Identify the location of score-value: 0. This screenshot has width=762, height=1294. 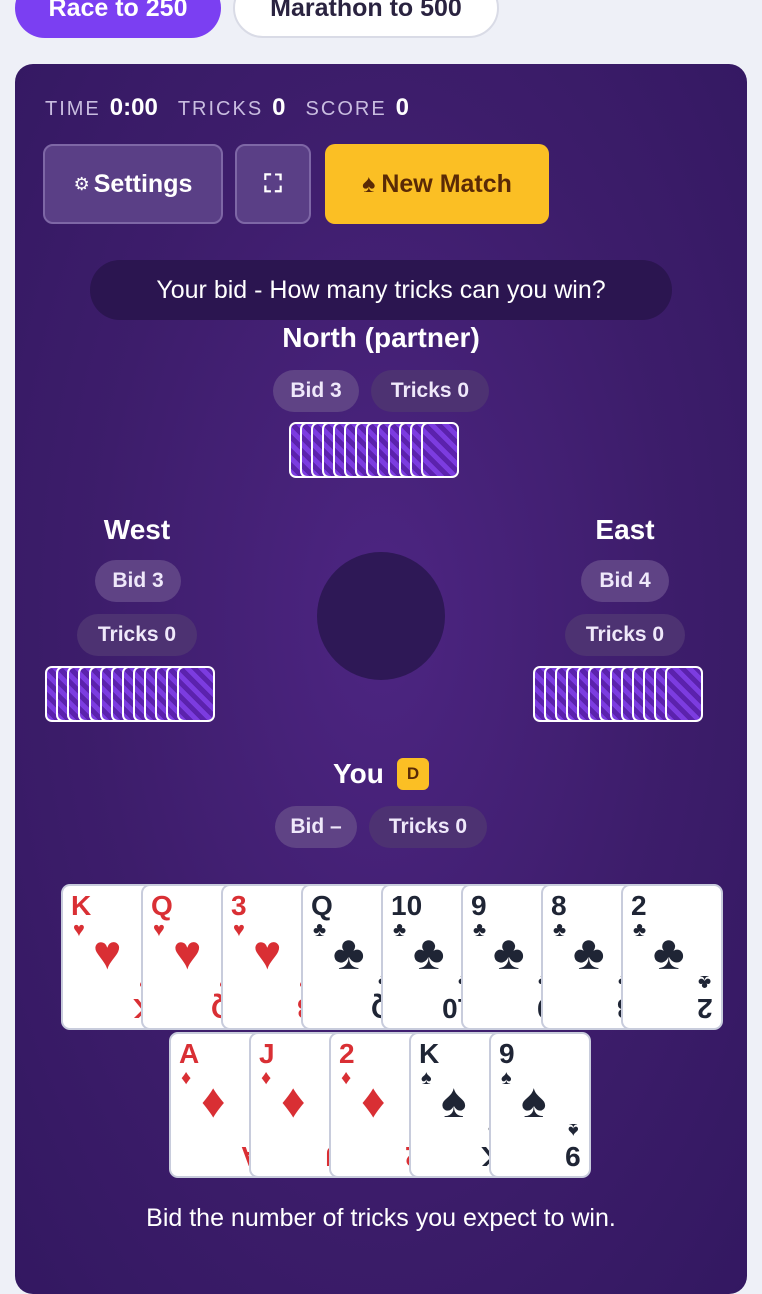
(402, 107).